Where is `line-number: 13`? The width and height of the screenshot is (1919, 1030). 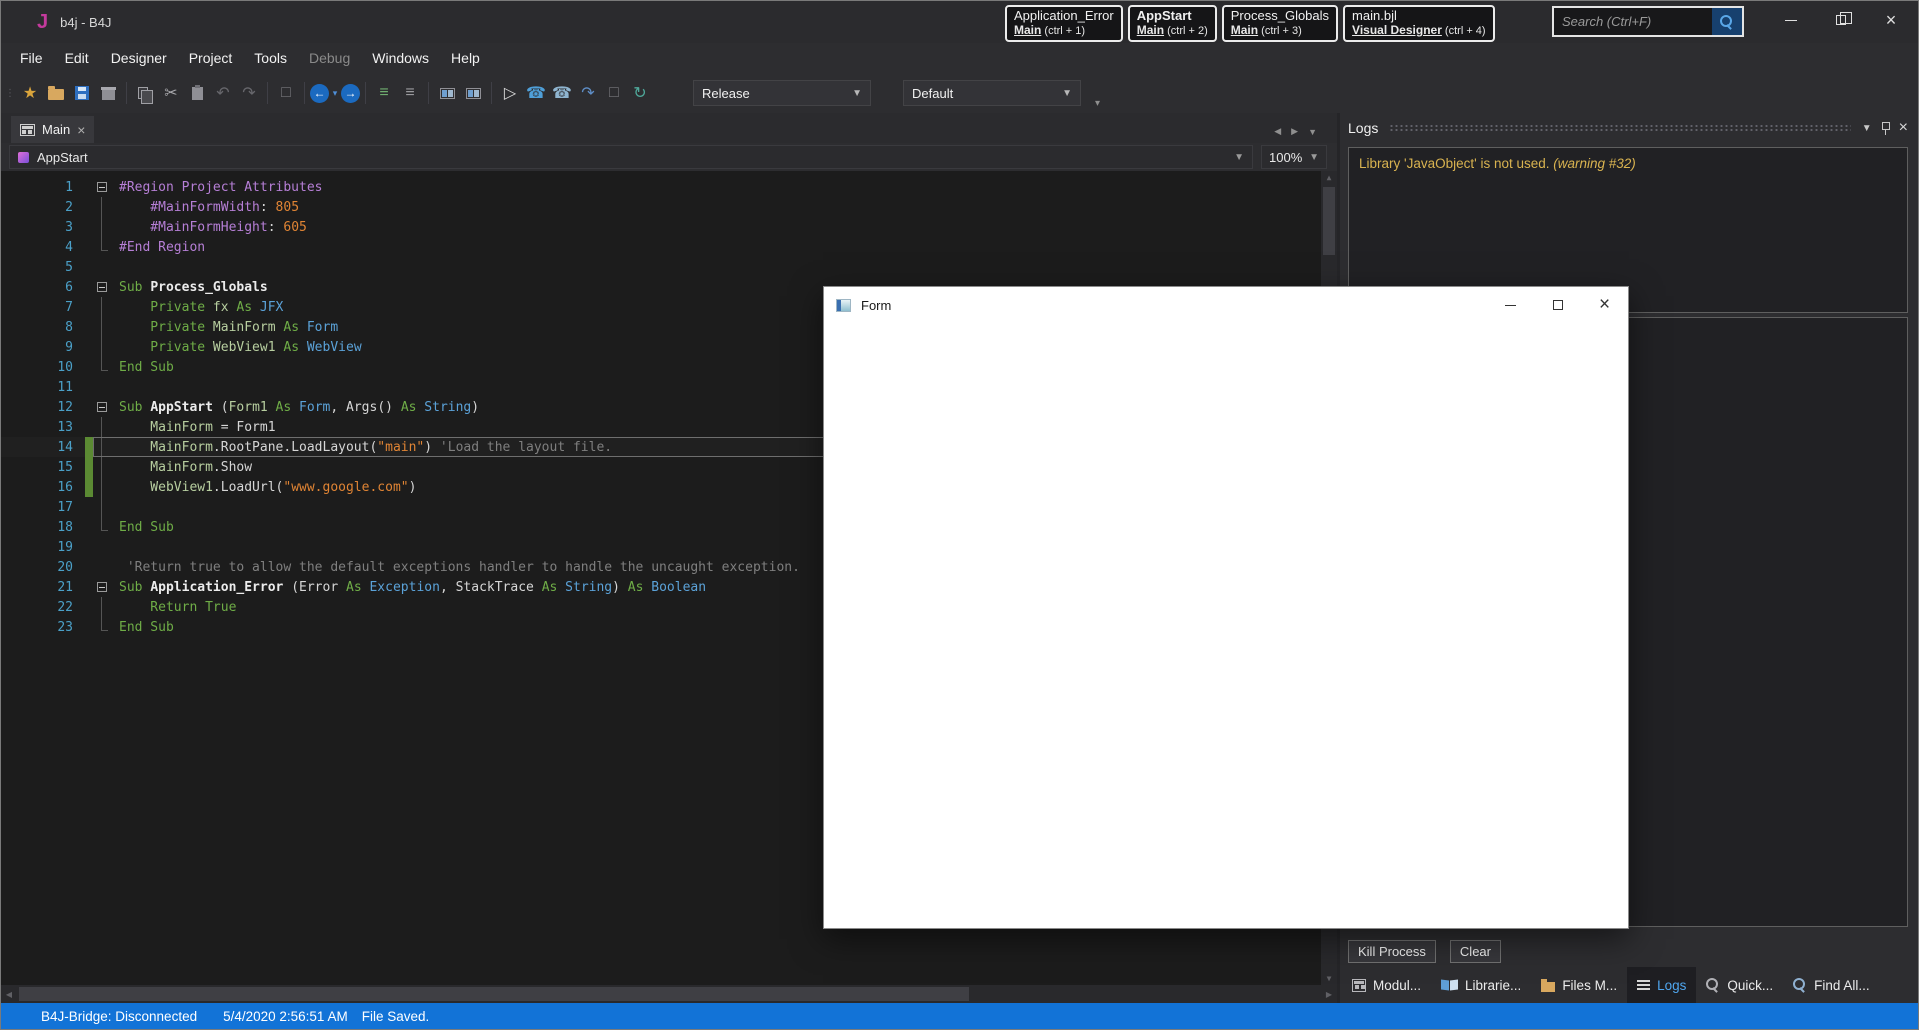 line-number: 13 is located at coordinates (43, 427).